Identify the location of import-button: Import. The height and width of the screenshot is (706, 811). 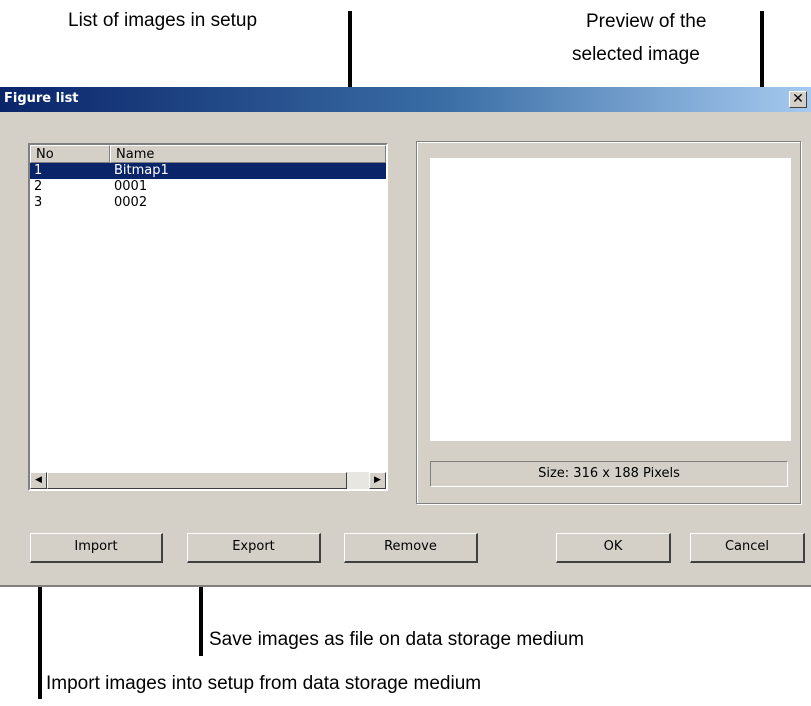
(96, 548).